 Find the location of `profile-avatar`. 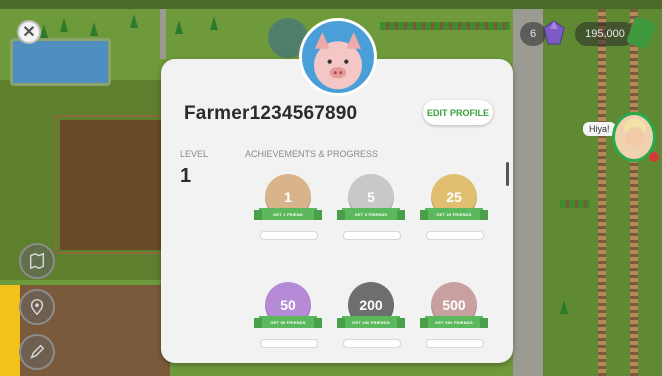

profile-avatar is located at coordinates (338, 57).